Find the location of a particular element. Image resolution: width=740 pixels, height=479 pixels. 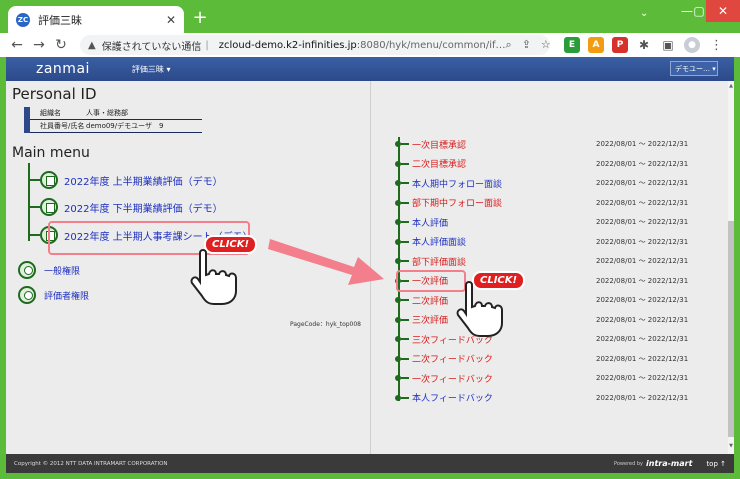

pid-label: 社員番号/氏名 is located at coordinates (62, 126).